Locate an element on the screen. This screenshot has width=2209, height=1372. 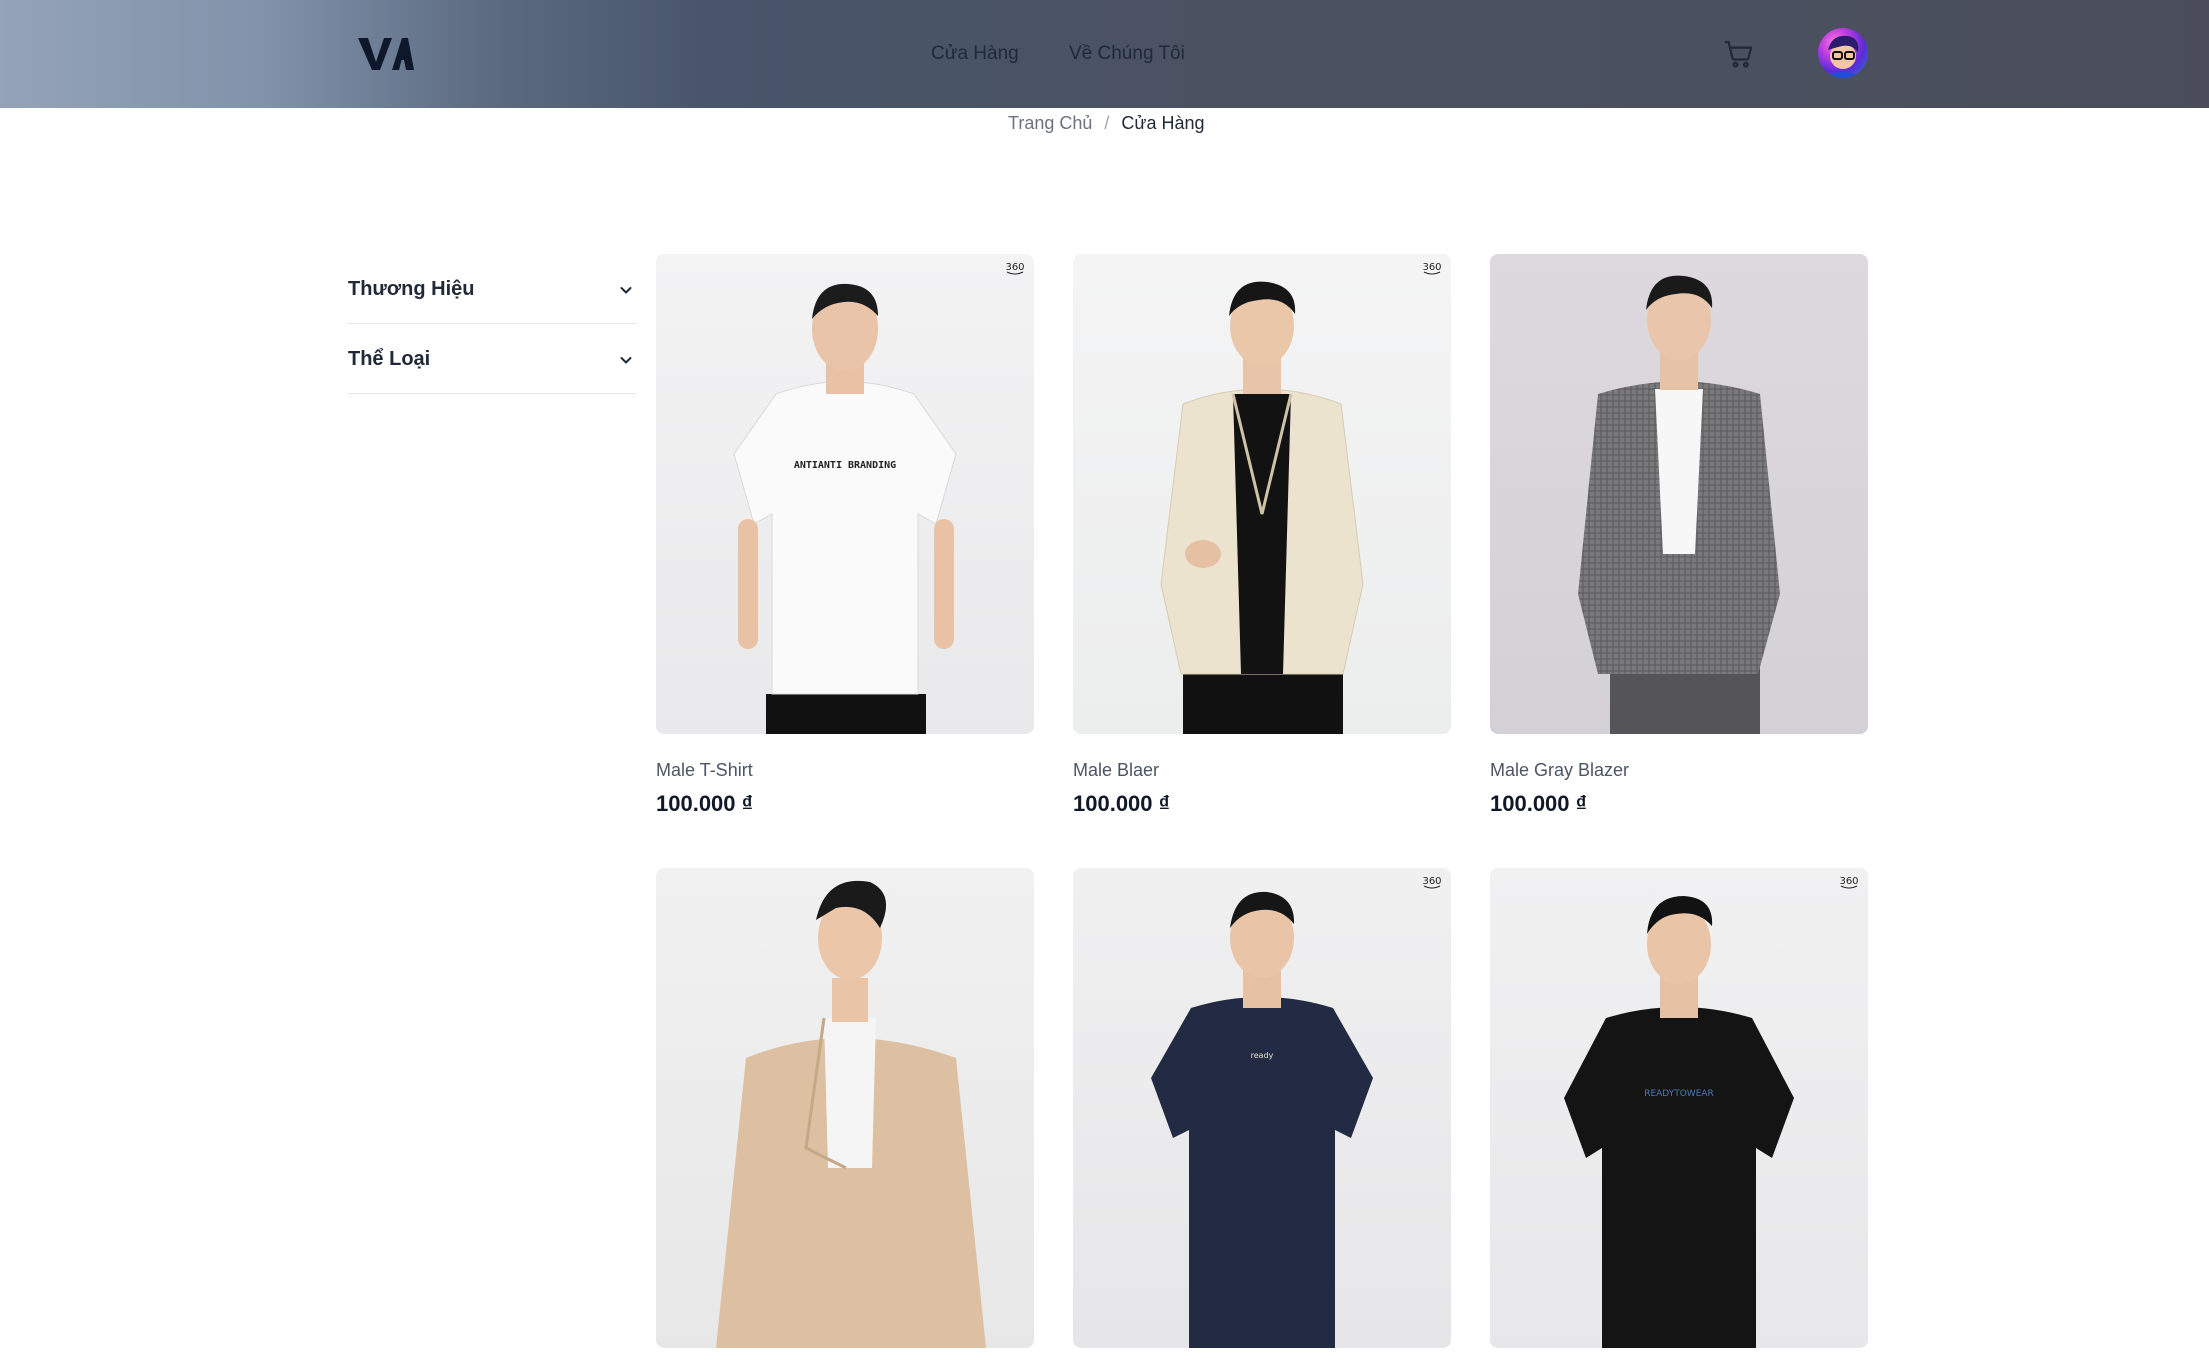
filter-category-label: Thể Loại is located at coordinates (389, 359).